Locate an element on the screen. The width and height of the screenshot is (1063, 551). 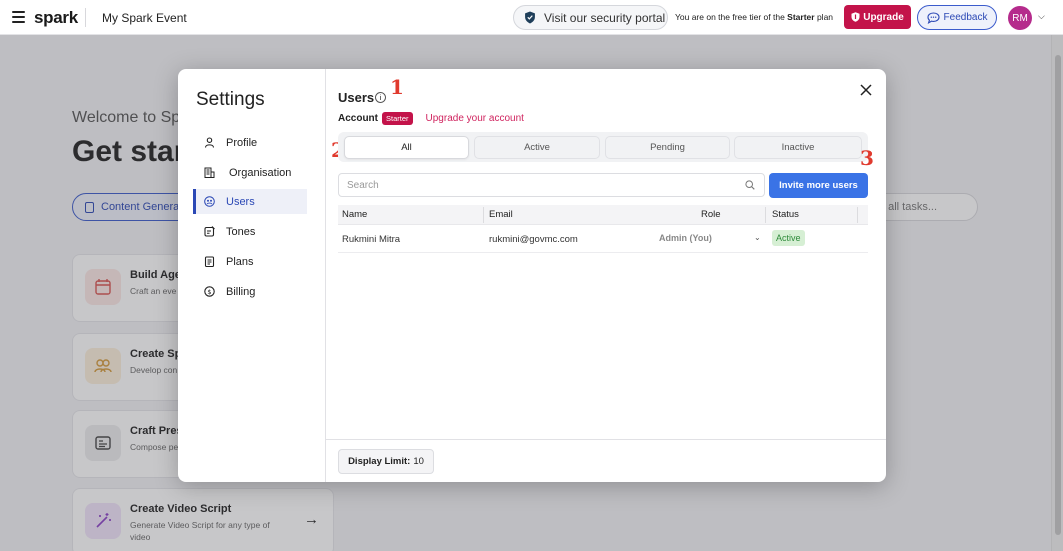
header-divider is located at coordinates (85, 17).